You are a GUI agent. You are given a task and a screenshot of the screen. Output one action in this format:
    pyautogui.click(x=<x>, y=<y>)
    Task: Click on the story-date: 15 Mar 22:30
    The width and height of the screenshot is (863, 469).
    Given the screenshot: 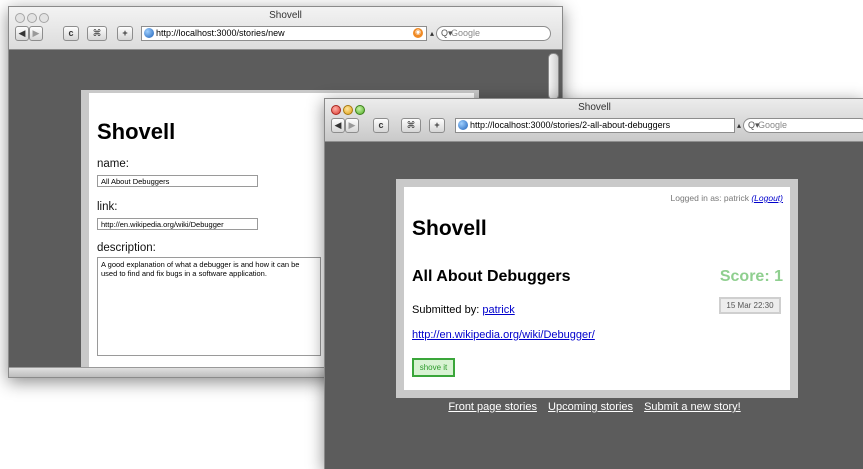 What is the action you would take?
    pyautogui.click(x=750, y=305)
    